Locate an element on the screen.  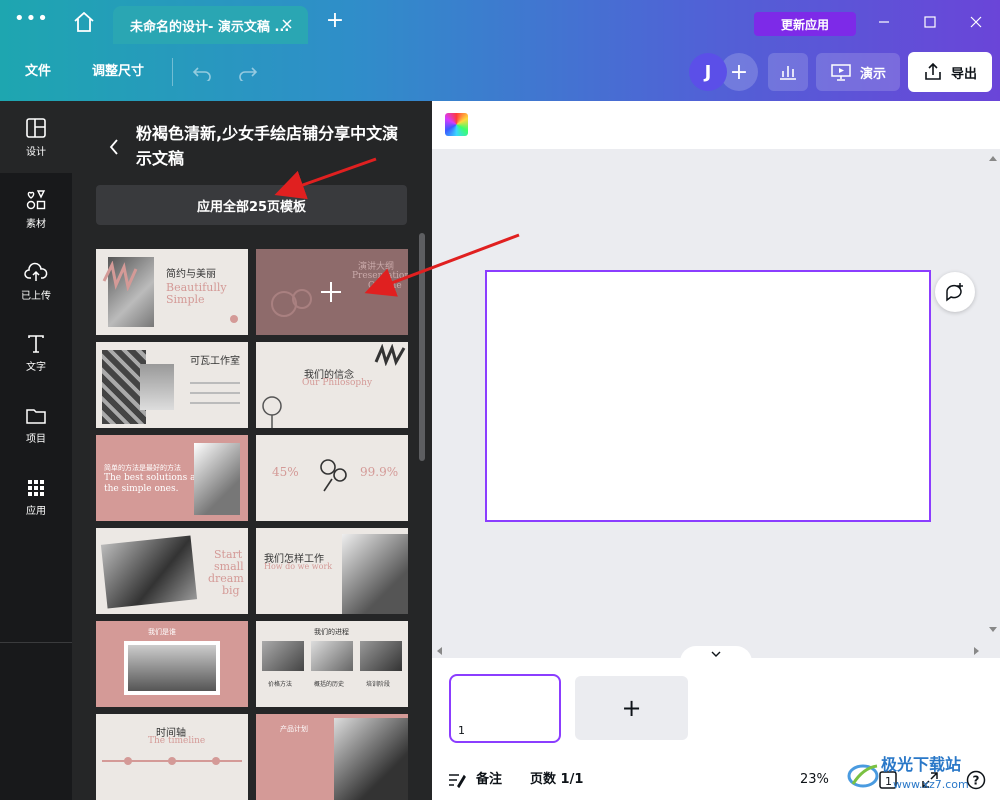
template-thumbnail: 简约与美丽 Beautifully Simple is located at coordinates (172, 292).